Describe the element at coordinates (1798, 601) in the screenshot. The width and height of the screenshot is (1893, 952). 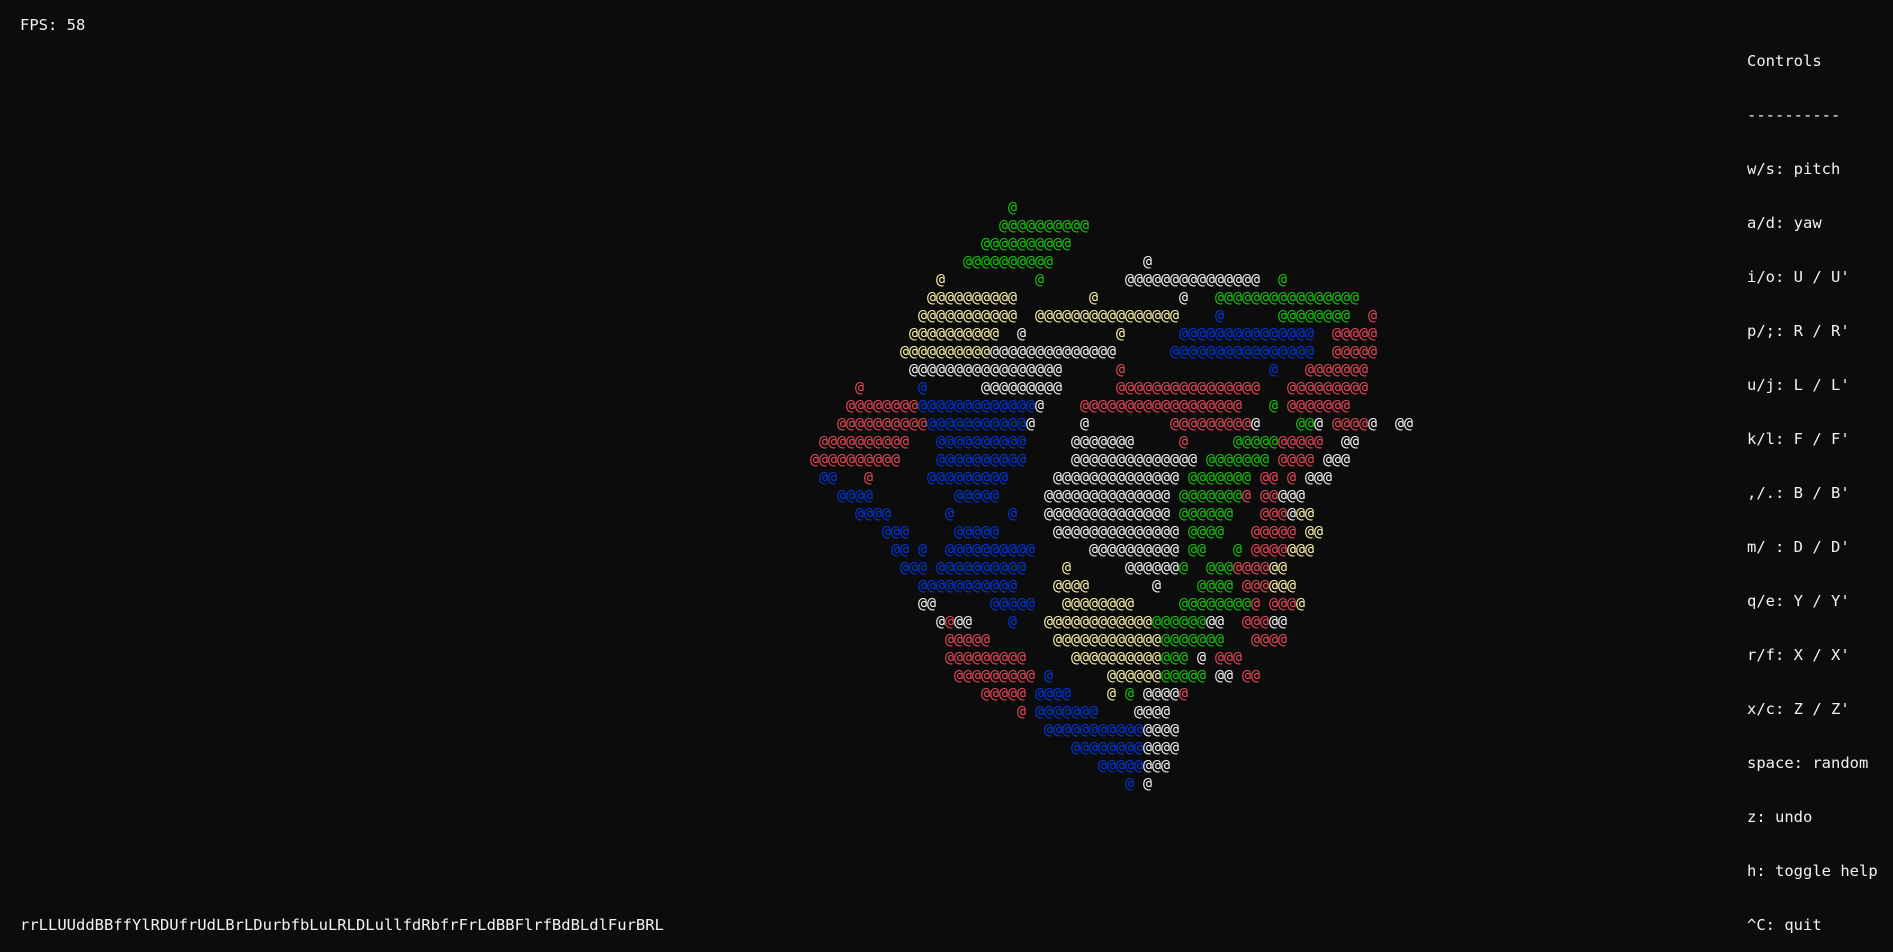
I see `control-y-rotation: q/e: Y / Y'` at that location.